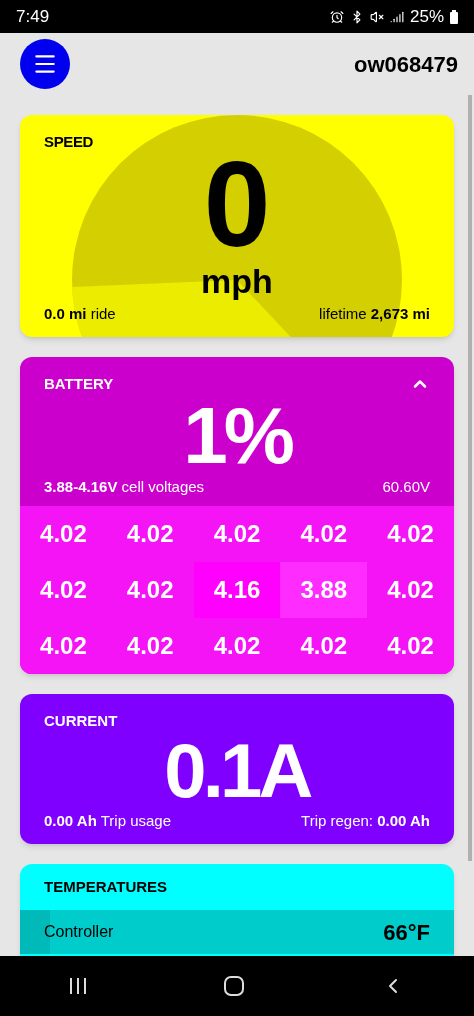 Image resolution: width=474 pixels, height=1016 pixels. What do you see at coordinates (454, 16) in the screenshot?
I see `battery-icon` at bounding box center [454, 16].